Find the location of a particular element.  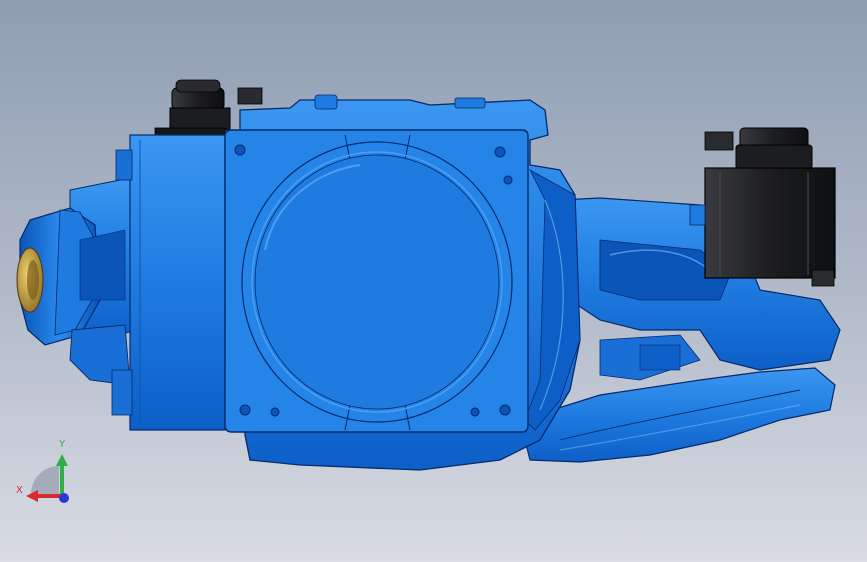

bushing-bore is located at coordinates (33, 280).